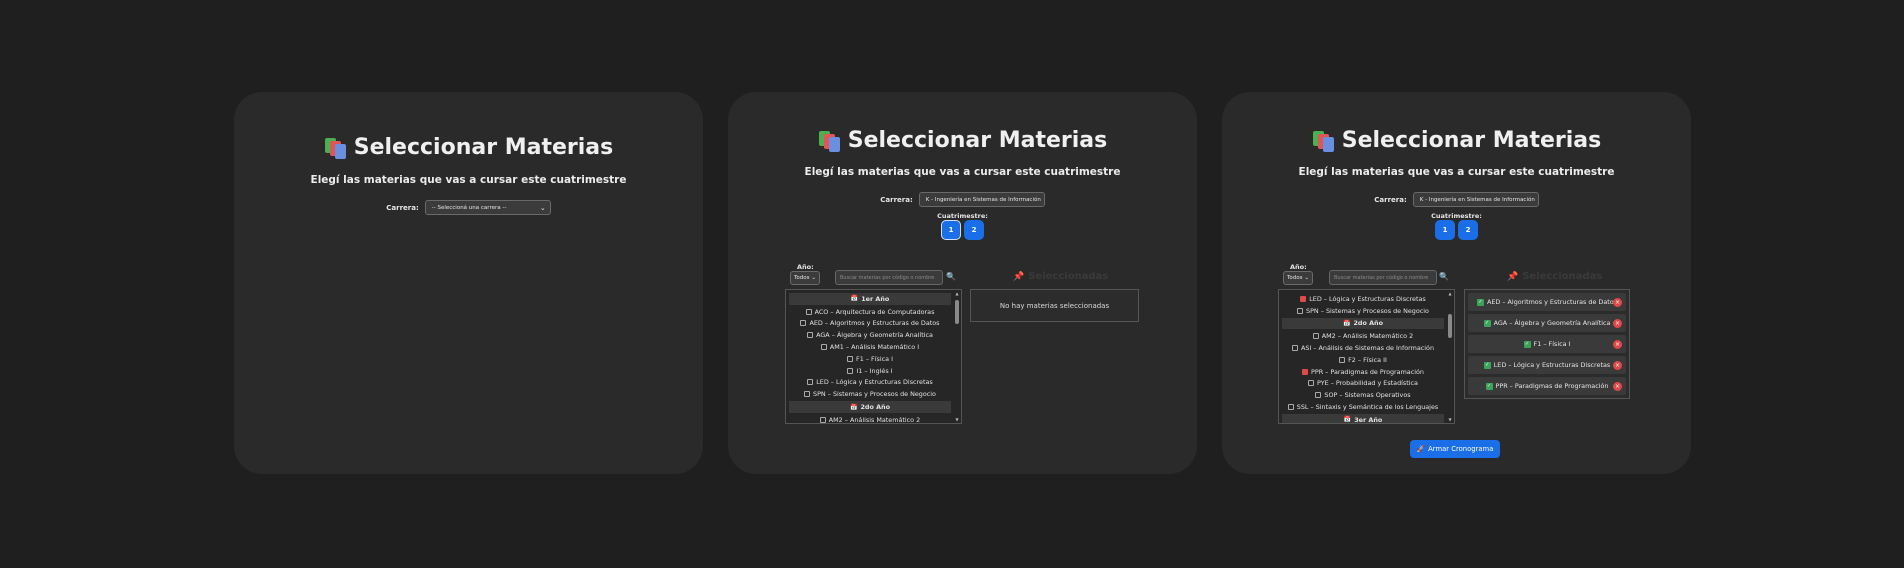  I want to click on year-header: 📅 2do Año, so click(1363, 323).